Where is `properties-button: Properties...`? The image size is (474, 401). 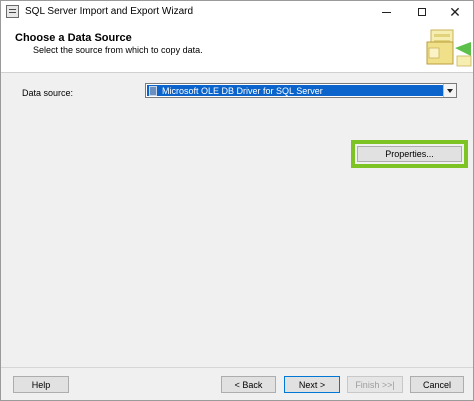
properties-button: Properties... is located at coordinates (409, 154).